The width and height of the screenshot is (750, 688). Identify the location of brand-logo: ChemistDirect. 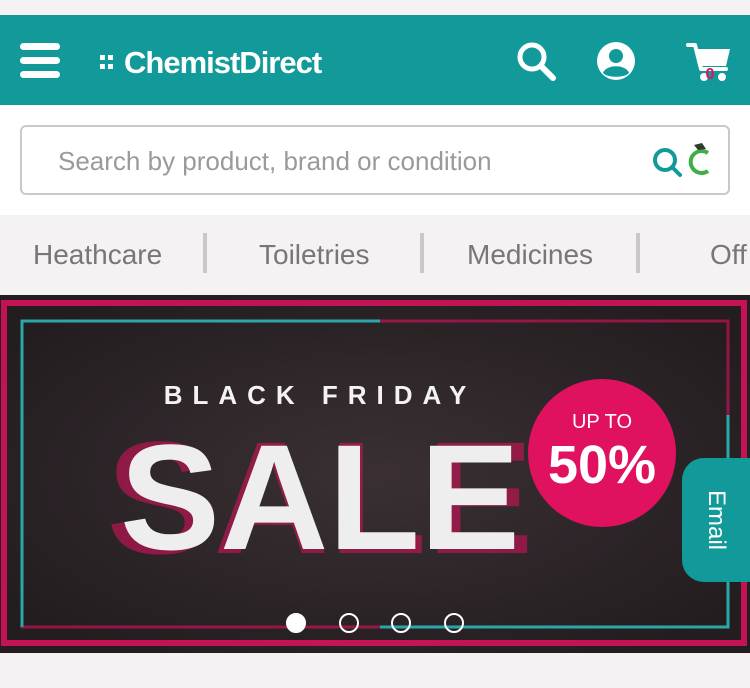
(211, 63).